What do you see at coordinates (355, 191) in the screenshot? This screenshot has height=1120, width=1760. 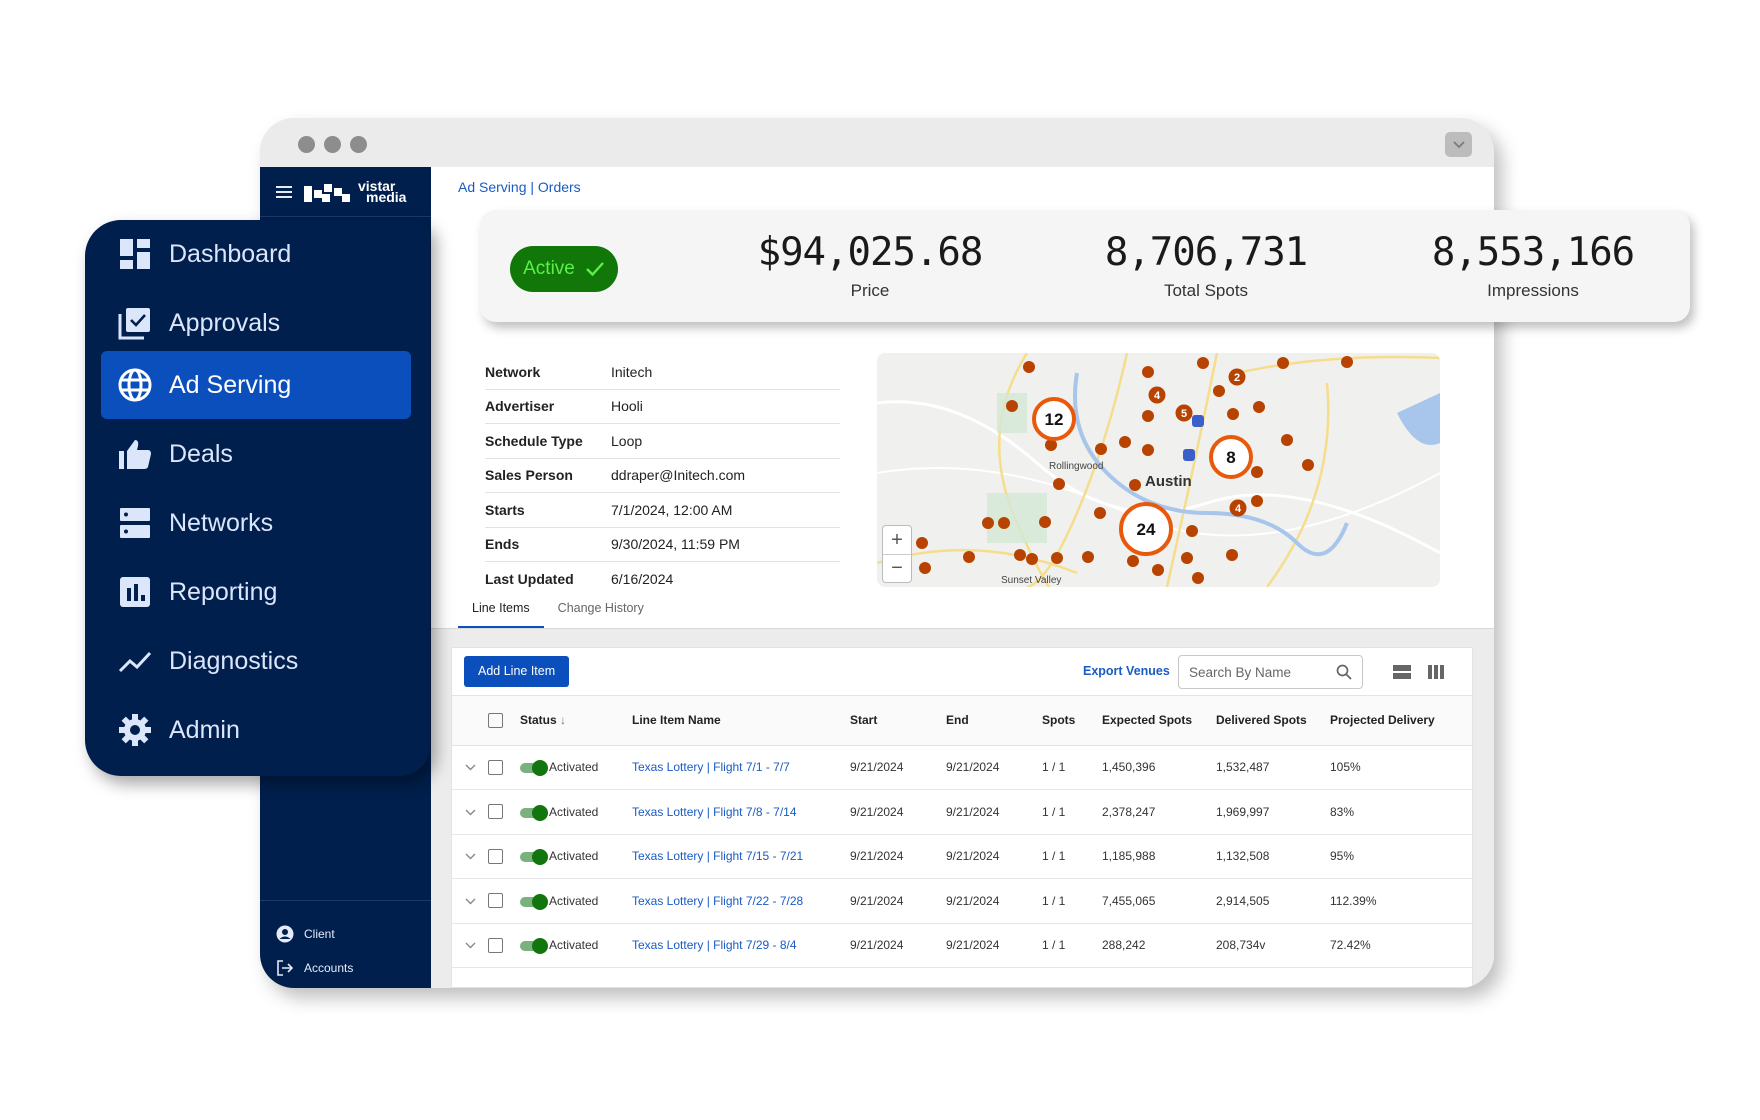 I see `vistar-media-logo: vistar media` at bounding box center [355, 191].